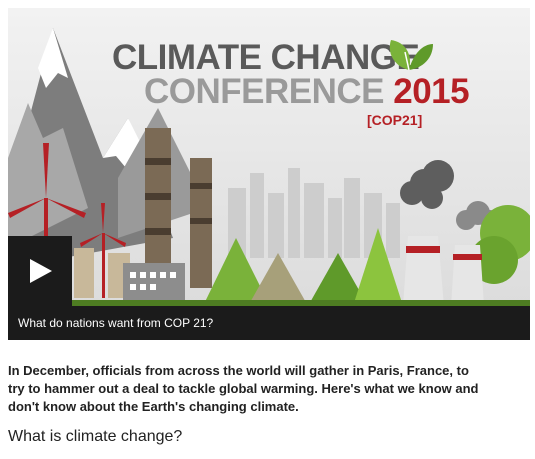 The height and width of the screenshot is (459, 535). Describe the element at coordinates (269, 323) in the screenshot. I see `video-caption-bar: What do nations want from COP 21?` at that location.